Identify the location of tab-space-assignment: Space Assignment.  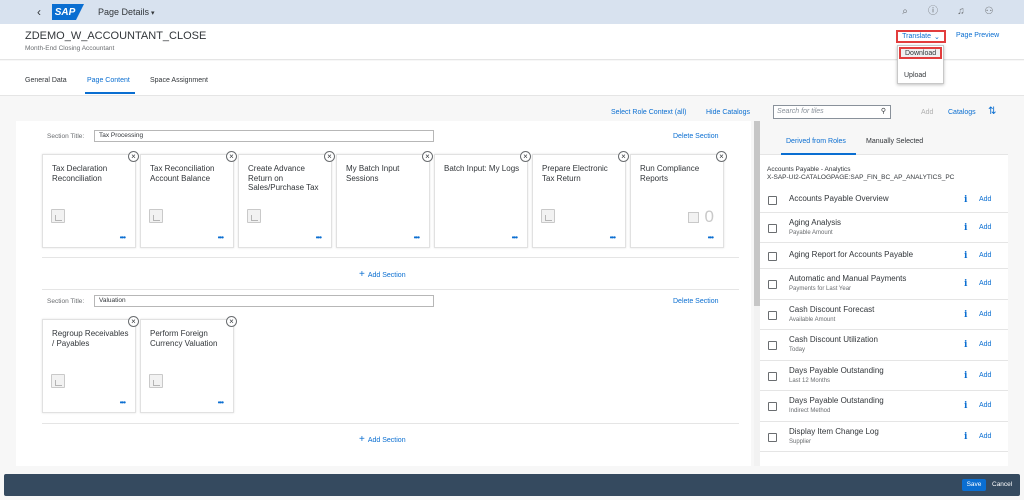
(179, 80).